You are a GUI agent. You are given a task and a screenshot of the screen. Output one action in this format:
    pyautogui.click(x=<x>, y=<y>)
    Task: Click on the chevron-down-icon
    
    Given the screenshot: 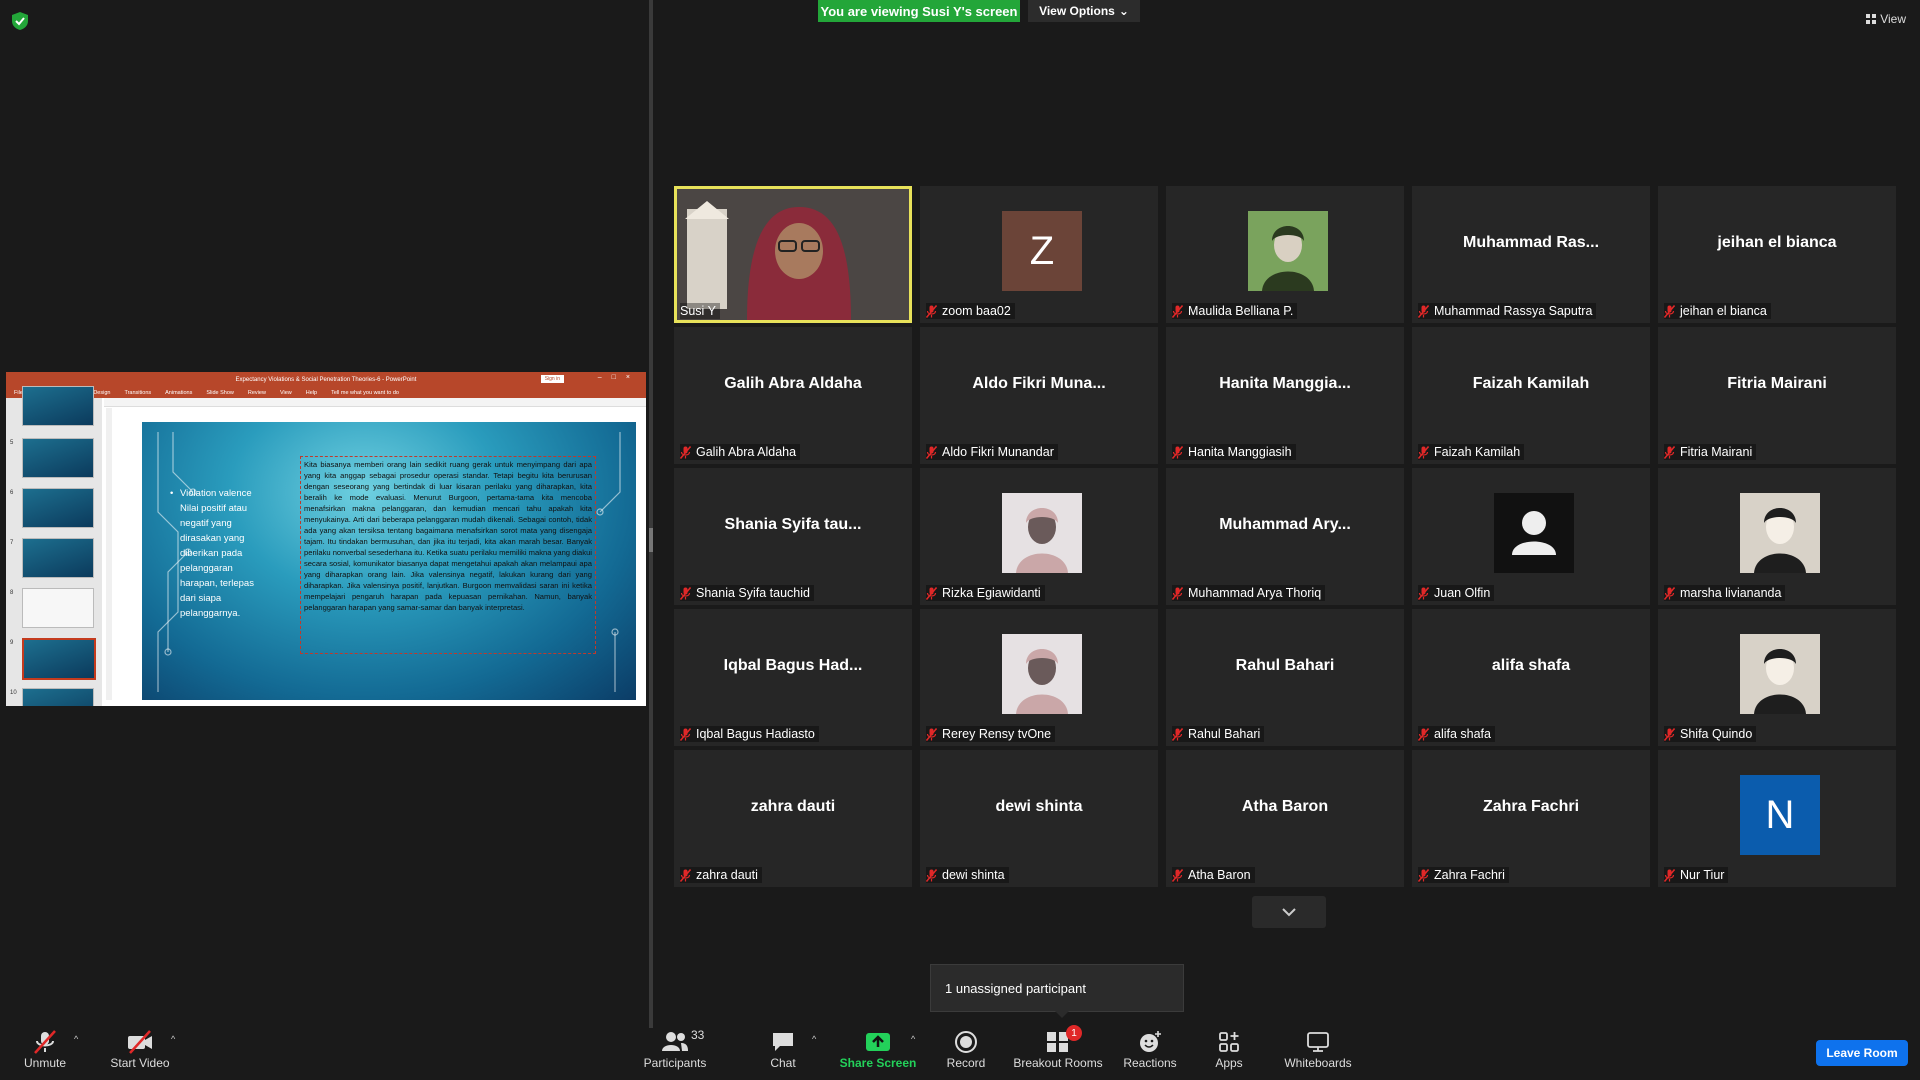 What is the action you would take?
    pyautogui.click(x=1289, y=912)
    